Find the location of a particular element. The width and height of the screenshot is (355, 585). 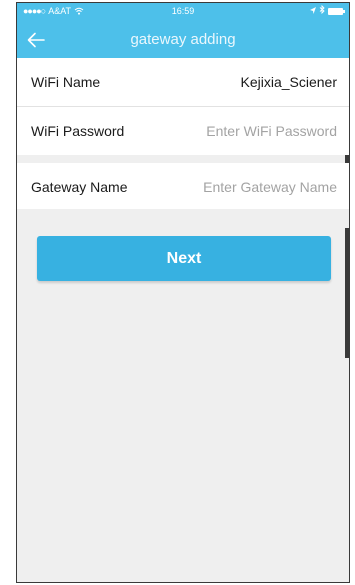

app-header: ●●●●○ A&AT 16:59 gateway adding is located at coordinates (183, 30).